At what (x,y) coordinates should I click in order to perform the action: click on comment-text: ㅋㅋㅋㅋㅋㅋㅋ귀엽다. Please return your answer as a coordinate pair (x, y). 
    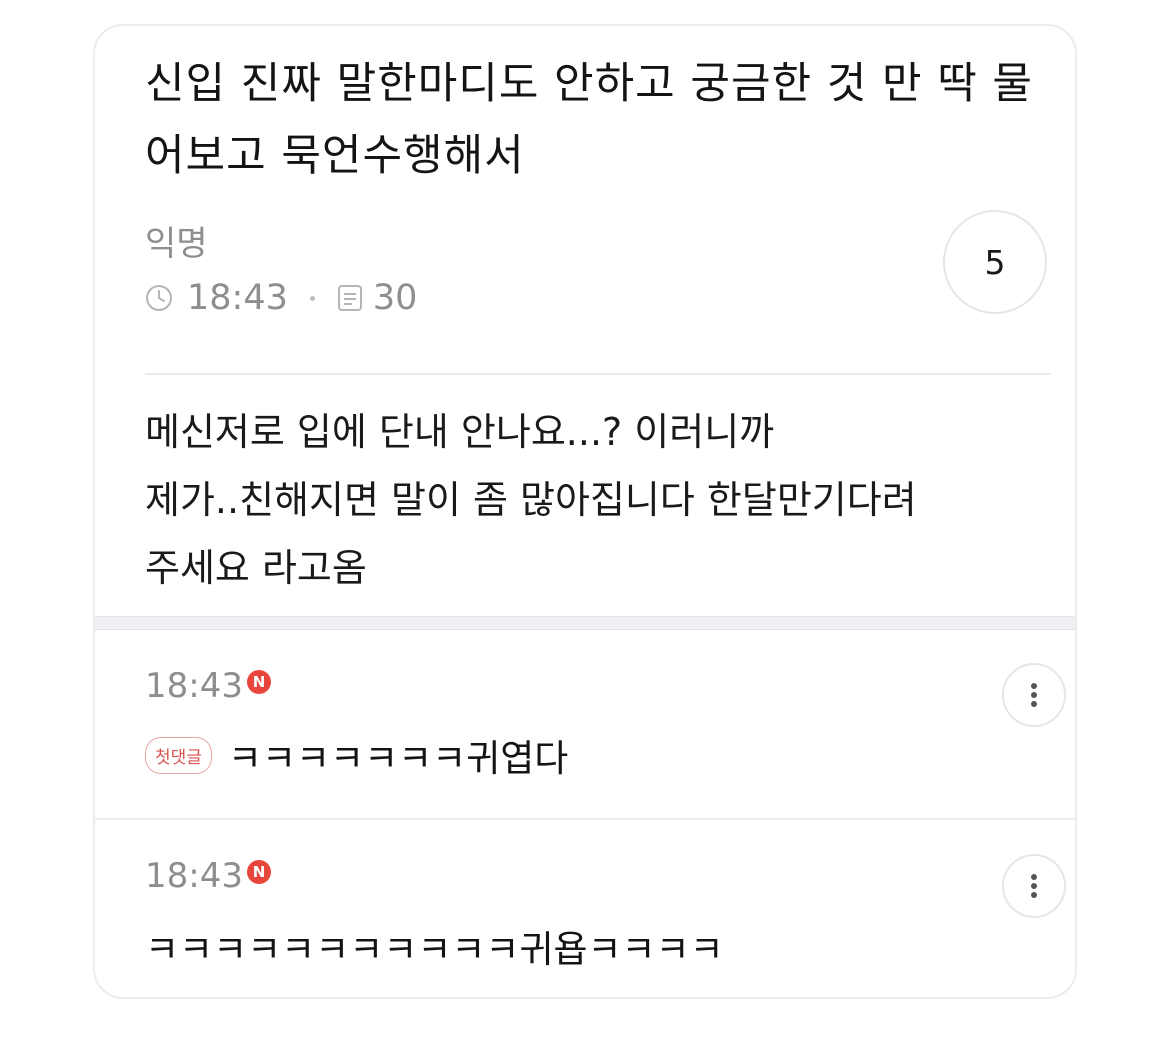
    Looking at the image, I should click on (398, 758).